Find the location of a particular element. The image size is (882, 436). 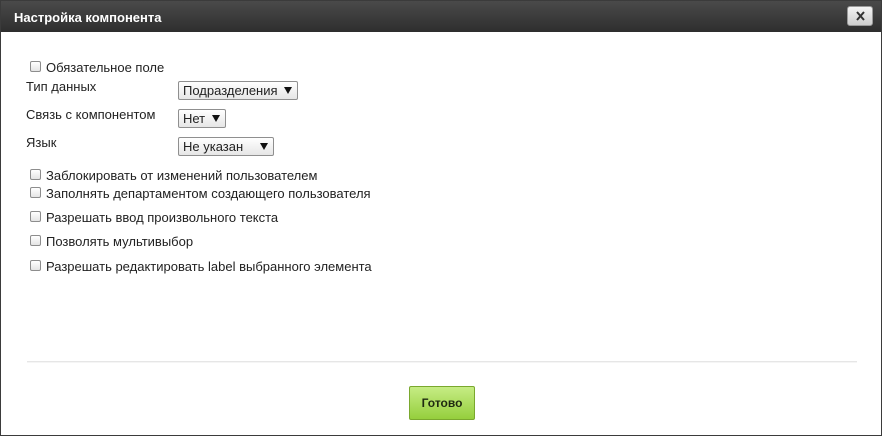

dialog-titlebar: Настройка компонента is located at coordinates (441, 16).